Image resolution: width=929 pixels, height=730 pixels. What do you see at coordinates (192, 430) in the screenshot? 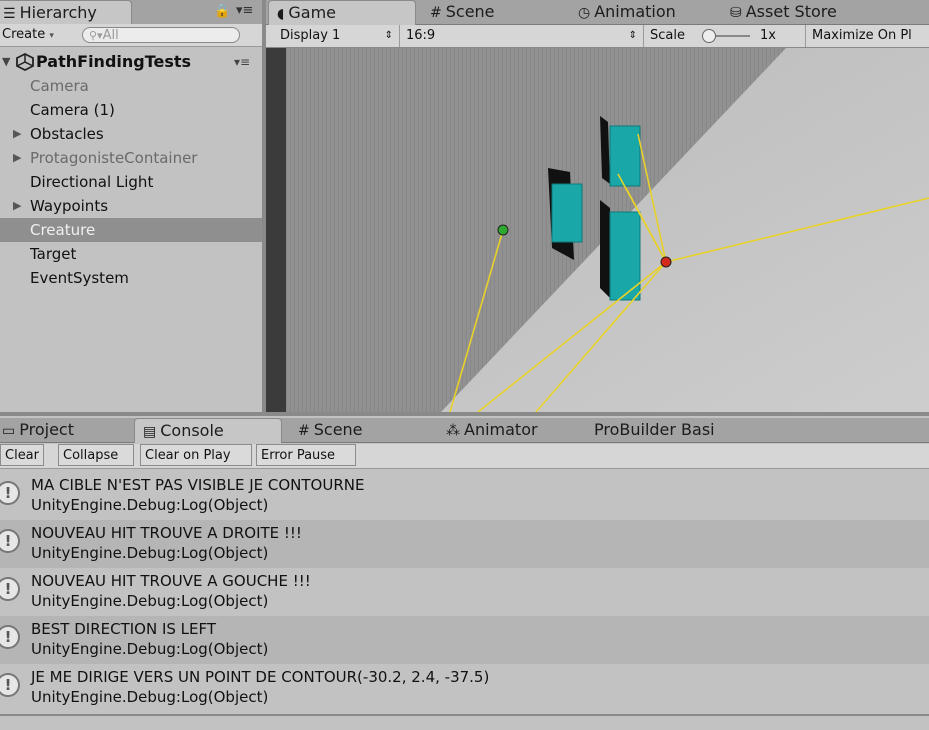
I see `tab-console-label: Console` at bounding box center [192, 430].